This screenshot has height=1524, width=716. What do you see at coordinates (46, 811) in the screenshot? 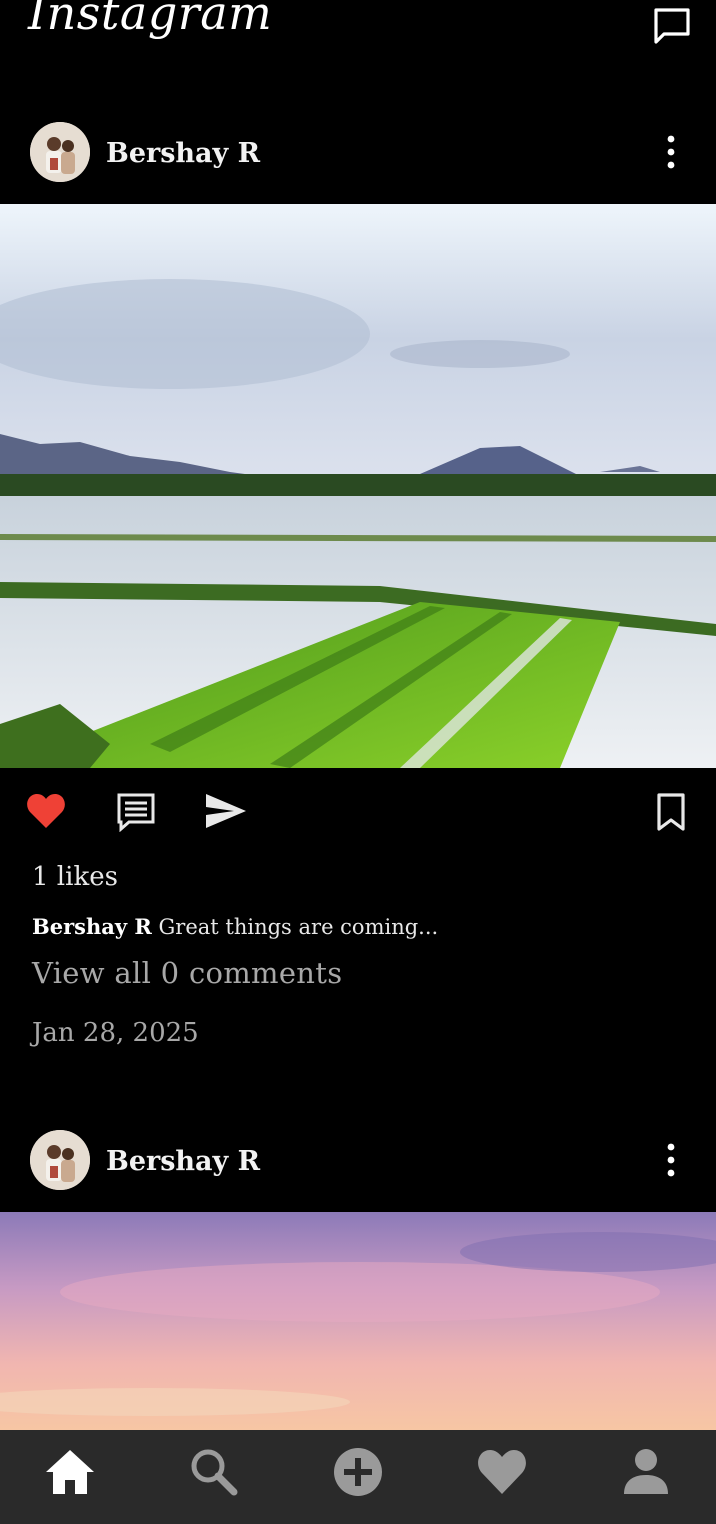
I see `heart-filled-icon` at bounding box center [46, 811].